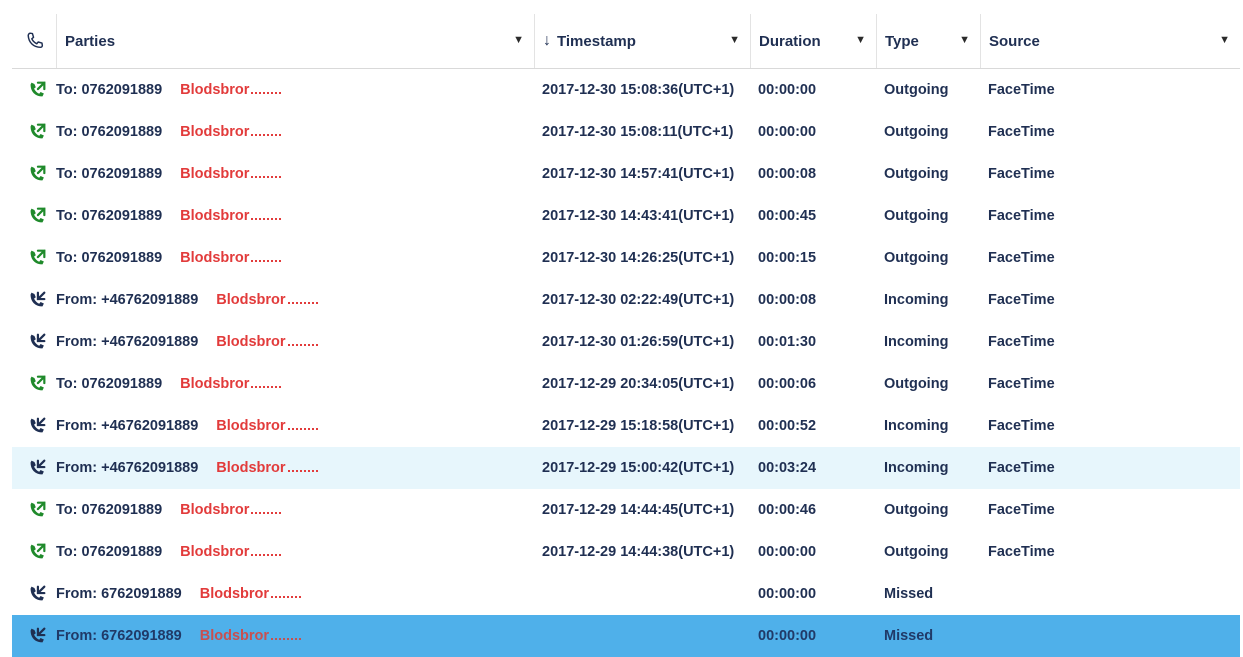 The height and width of the screenshot is (657, 1243). What do you see at coordinates (596, 41) in the screenshot?
I see `header-timestamp-label: Timestamp` at bounding box center [596, 41].